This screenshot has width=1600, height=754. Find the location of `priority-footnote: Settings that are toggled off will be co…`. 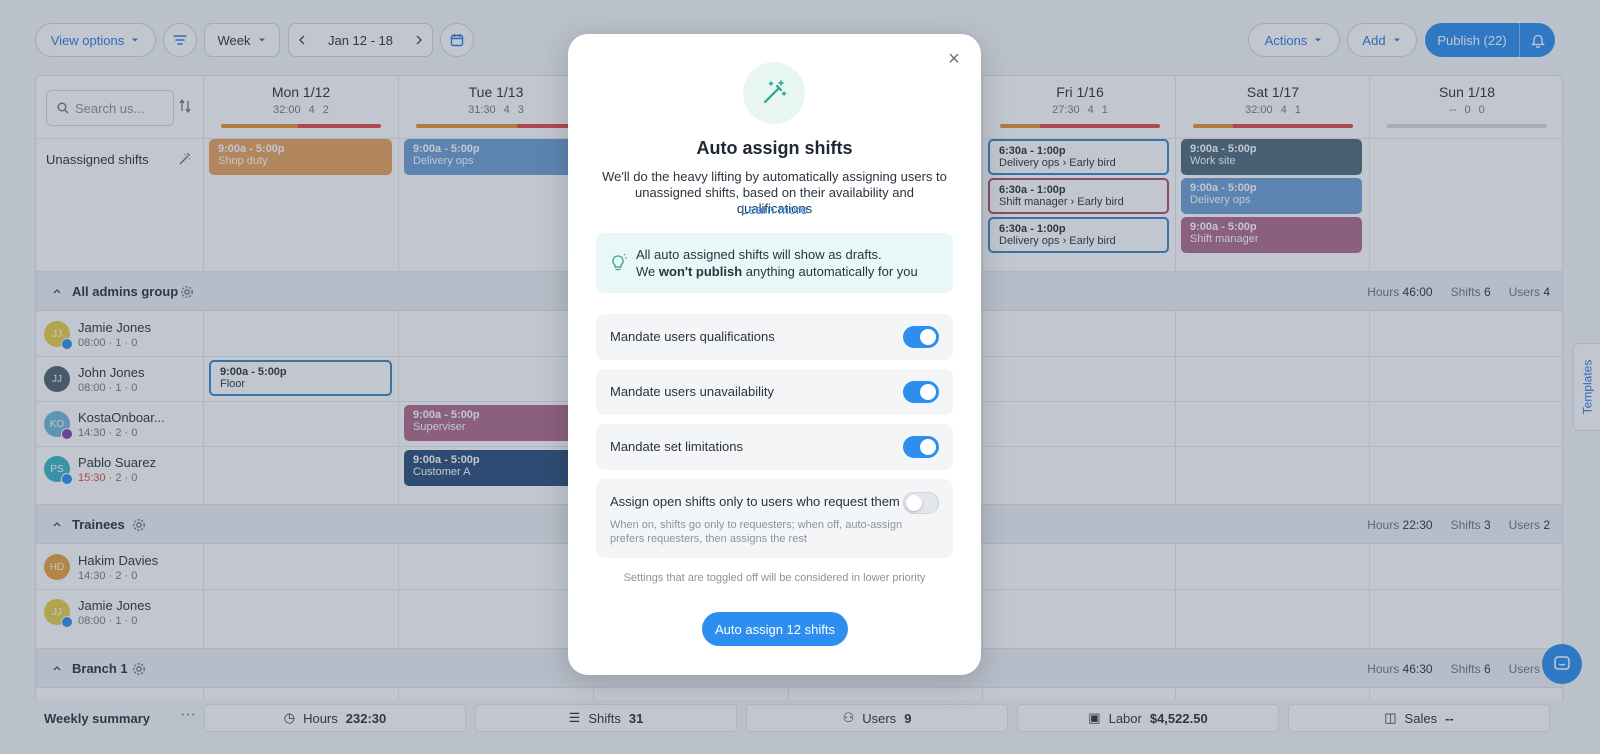

priority-footnote: Settings that are toggled off will be co… is located at coordinates (774, 578).